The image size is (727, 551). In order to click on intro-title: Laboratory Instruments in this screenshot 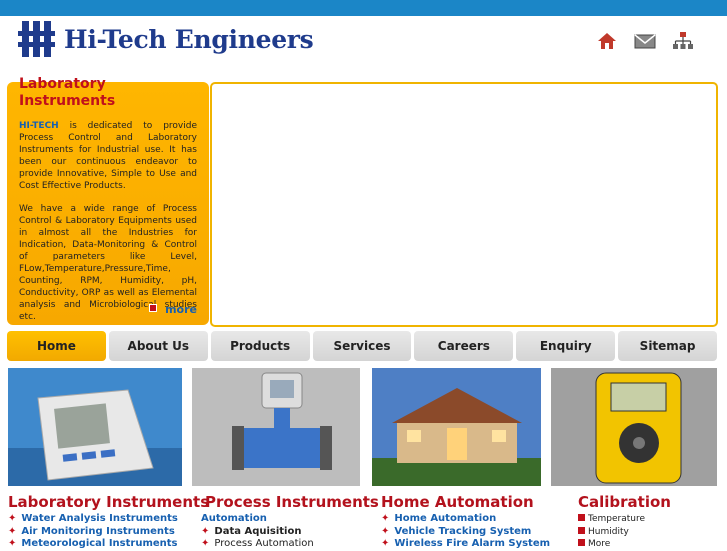, I will do `click(67, 92)`.